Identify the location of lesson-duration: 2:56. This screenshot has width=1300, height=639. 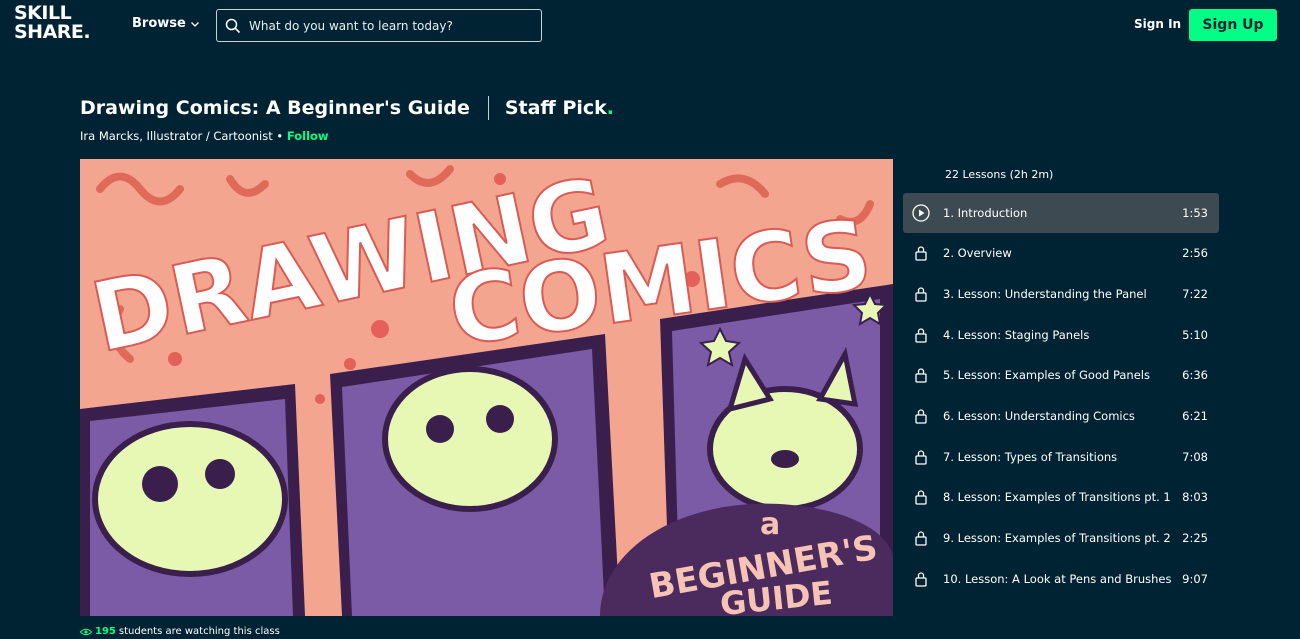
(1195, 253).